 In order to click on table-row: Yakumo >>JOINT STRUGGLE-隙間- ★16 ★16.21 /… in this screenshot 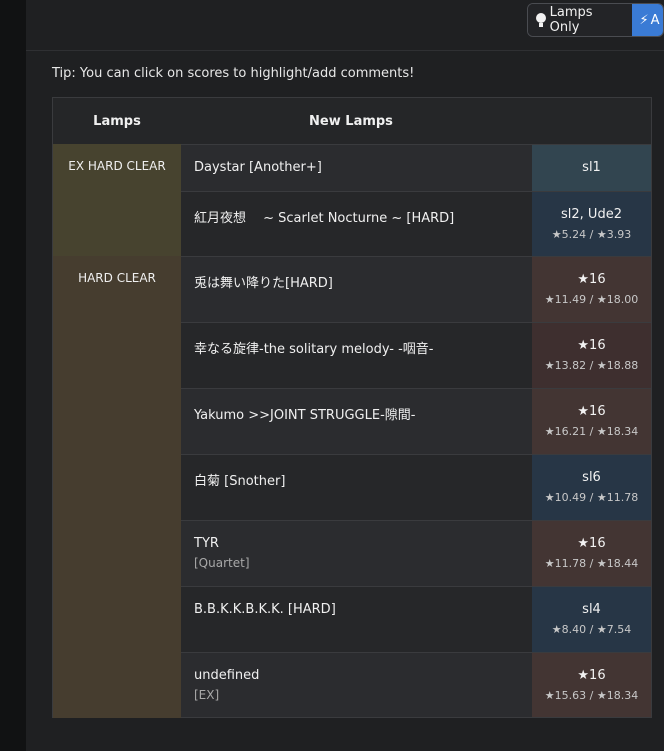, I will do `click(416, 421)`.